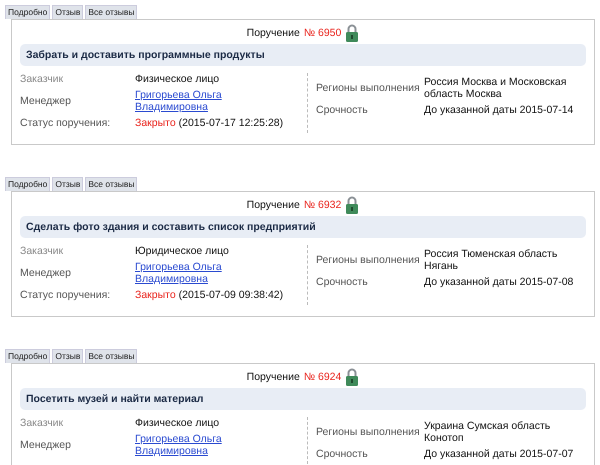 This screenshot has width=600, height=465. What do you see at coordinates (231, 123) in the screenshot?
I see `status-time: (2015-07-17 12:25:28)` at bounding box center [231, 123].